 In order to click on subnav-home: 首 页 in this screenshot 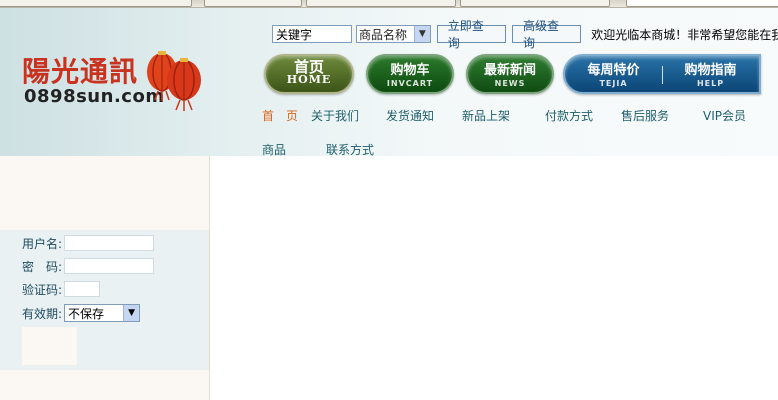, I will do `click(280, 115)`.